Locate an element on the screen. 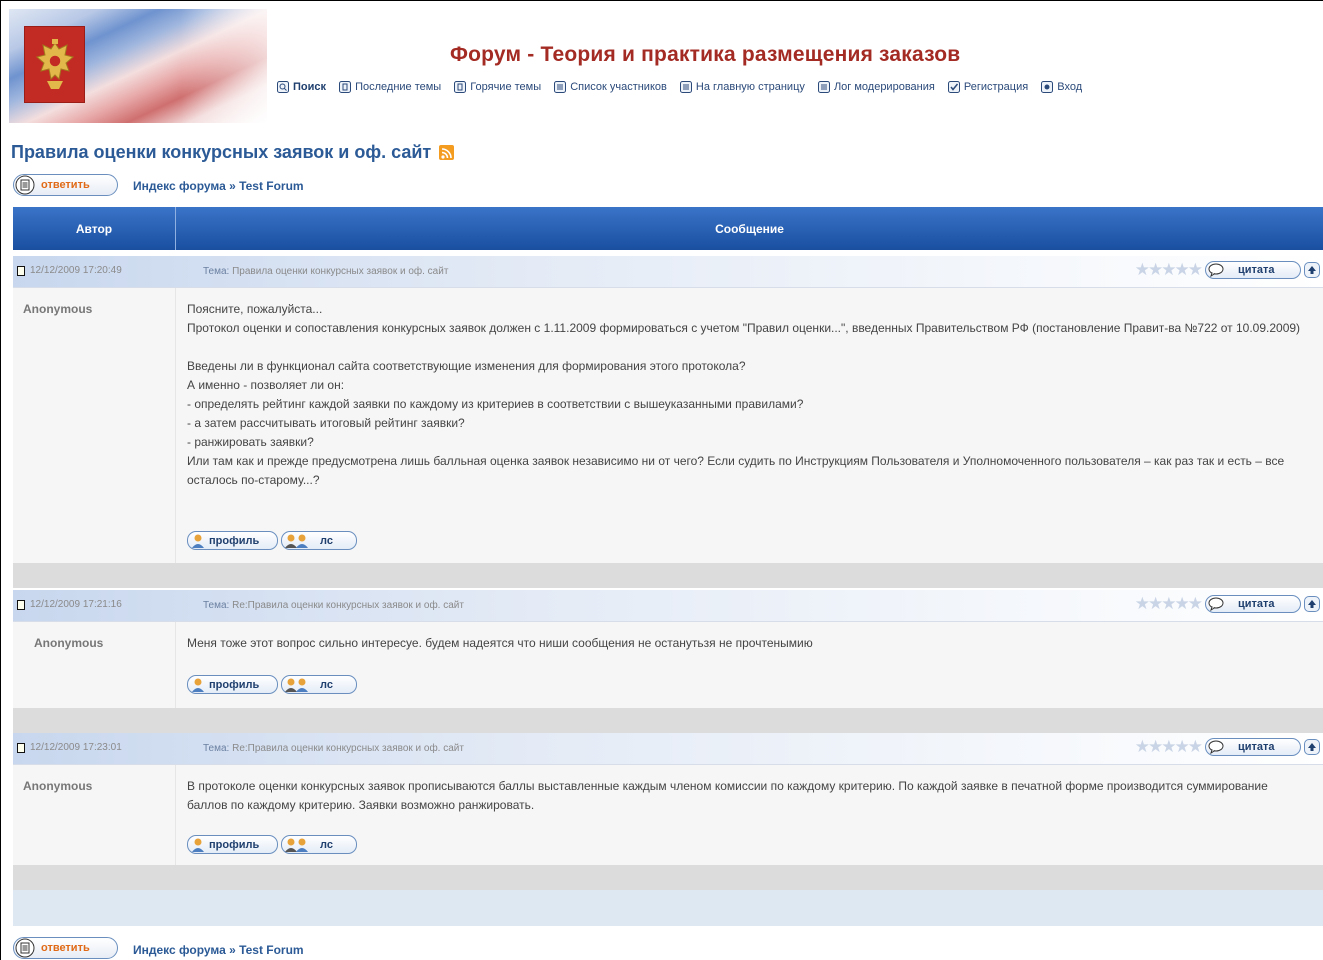 This screenshot has width=1323, height=960. message-line is located at coordinates (749, 347).